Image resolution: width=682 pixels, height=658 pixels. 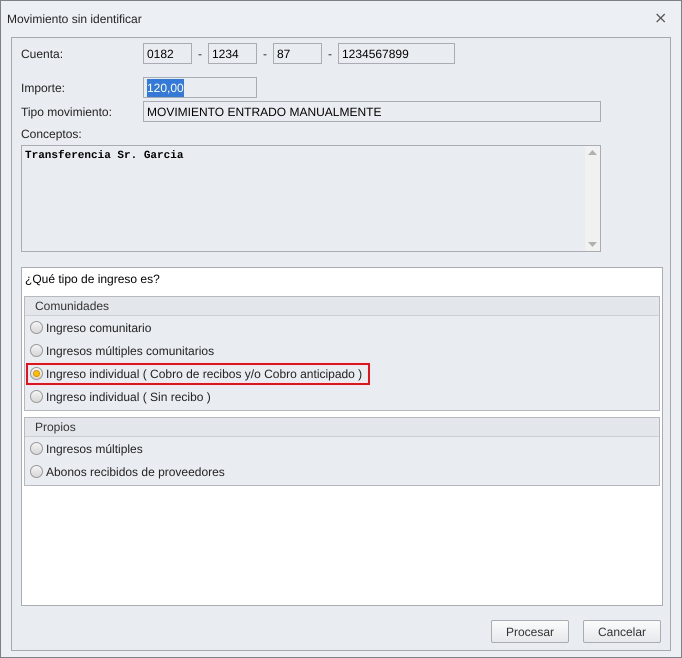 What do you see at coordinates (530, 631) in the screenshot?
I see `dialog-button: Procesar` at bounding box center [530, 631].